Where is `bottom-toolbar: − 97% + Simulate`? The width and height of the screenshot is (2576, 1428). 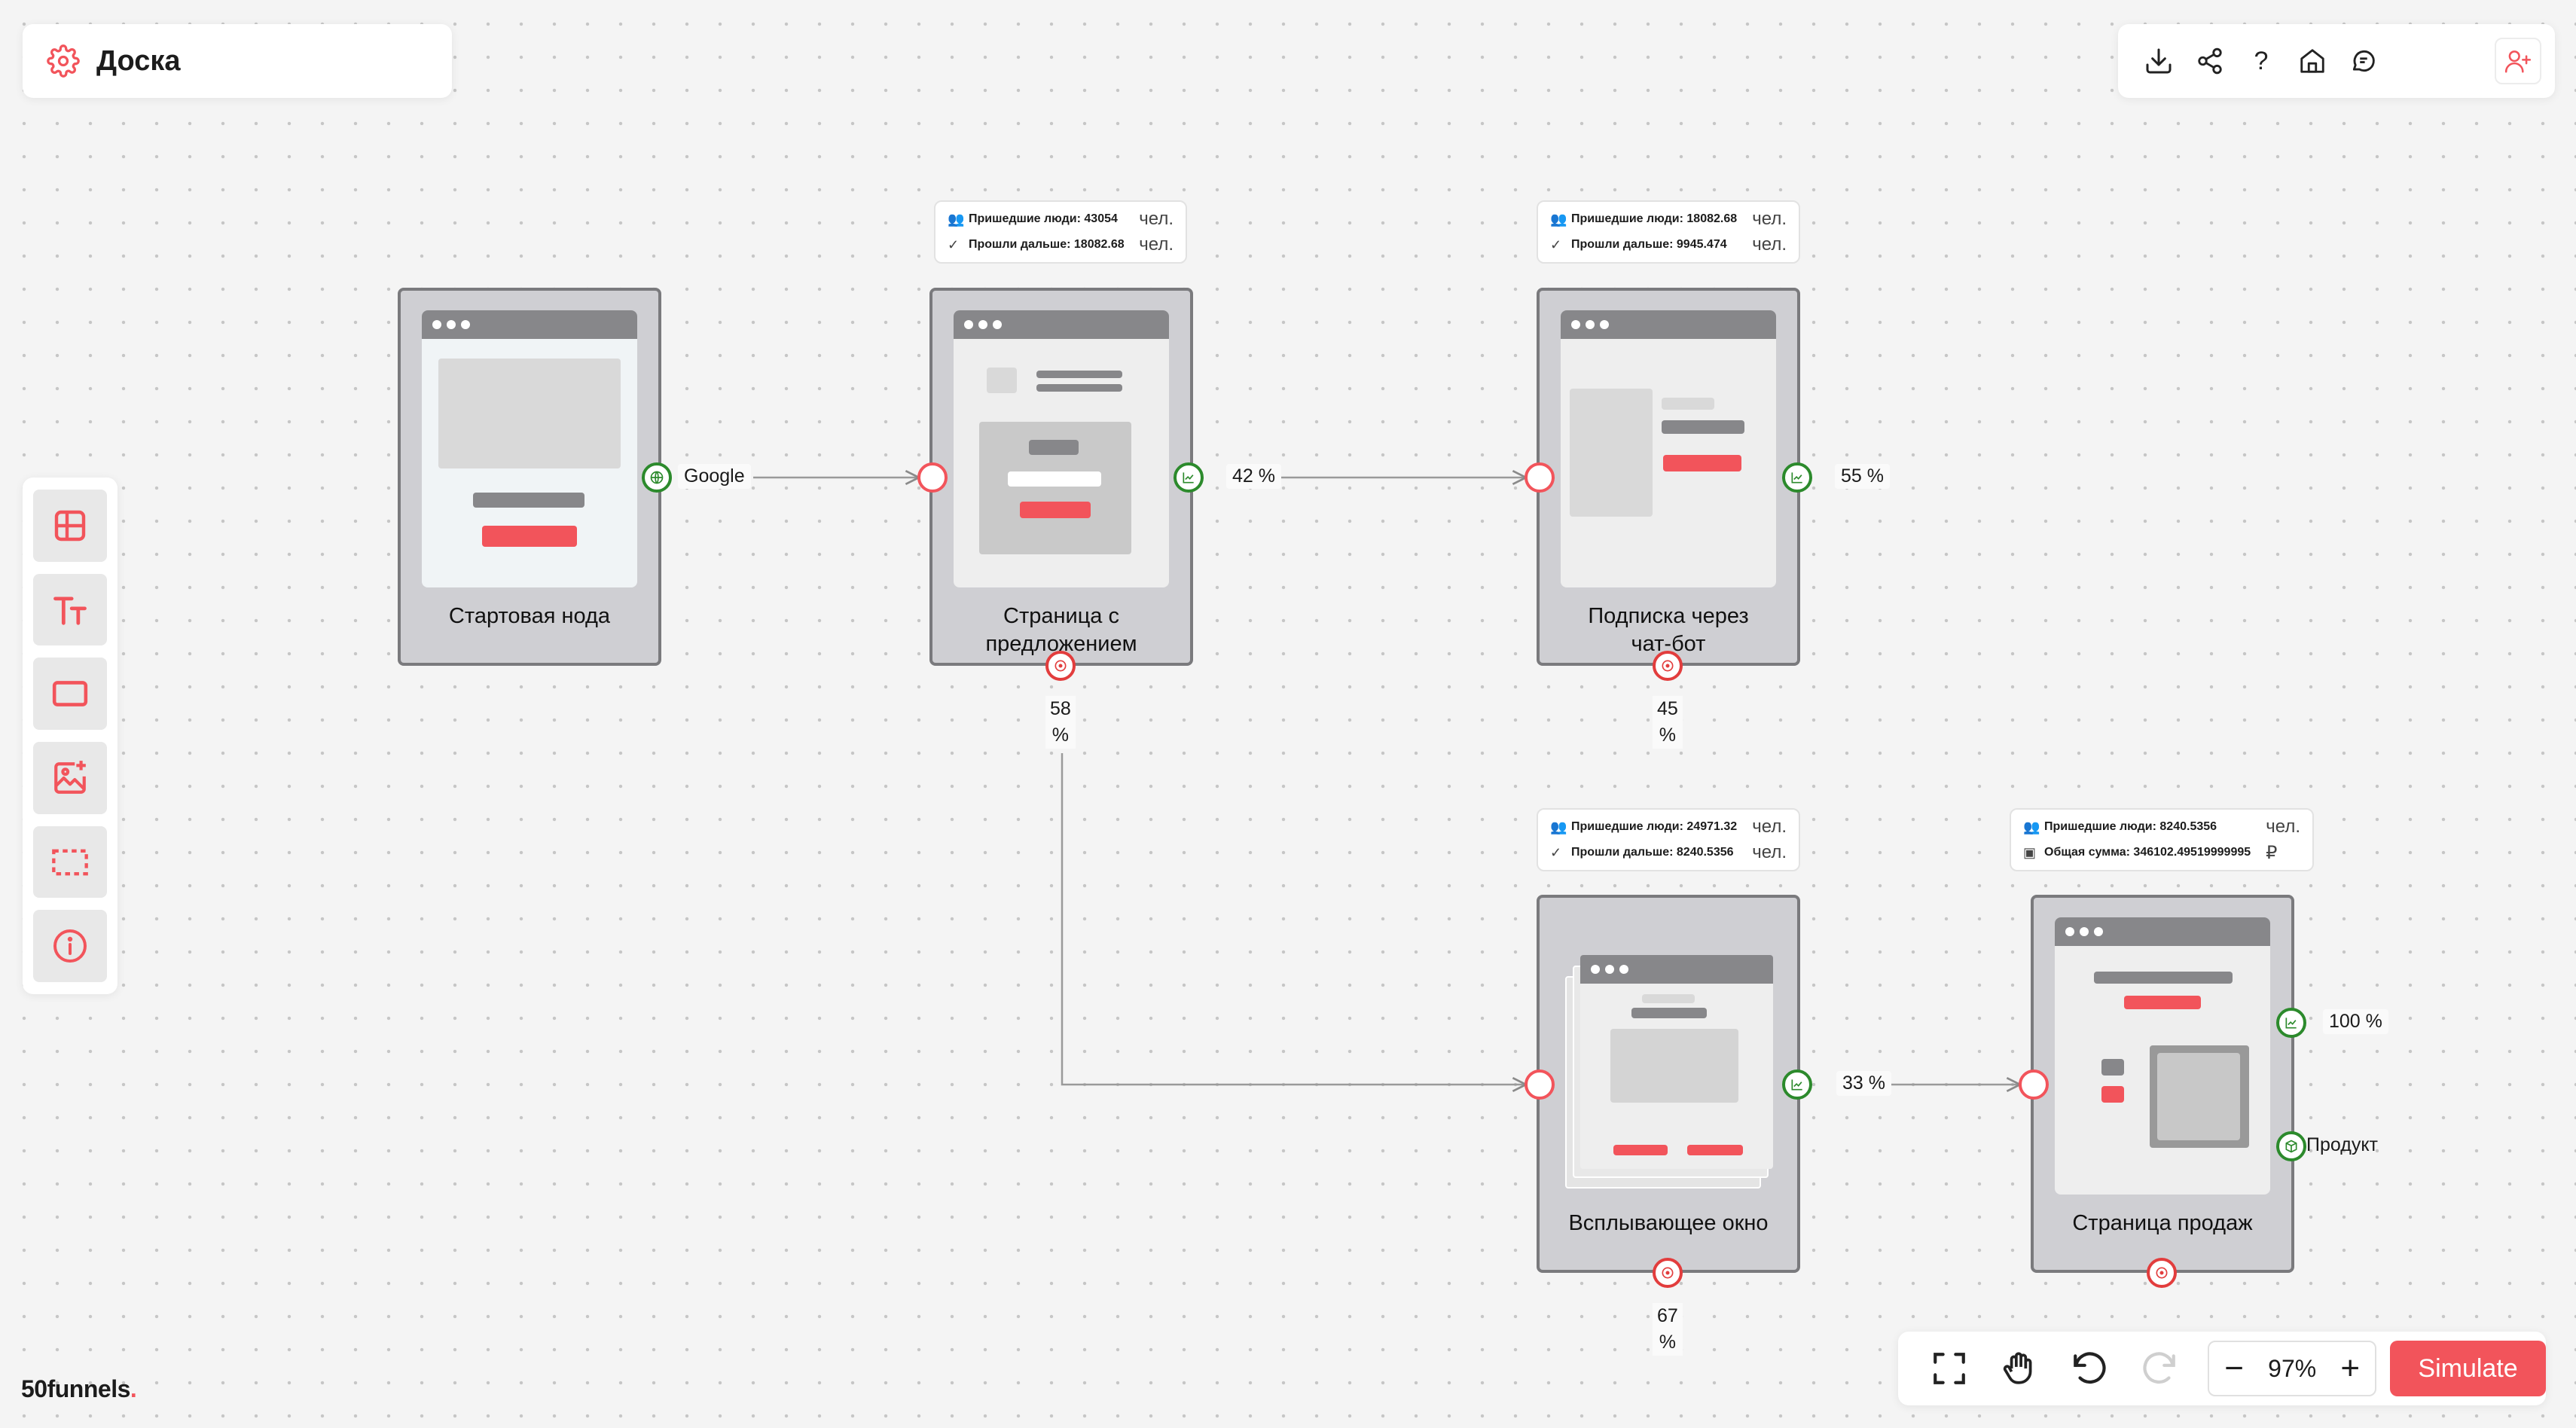
bottom-toolbar: − 97% + Simulate is located at coordinates (2222, 1368).